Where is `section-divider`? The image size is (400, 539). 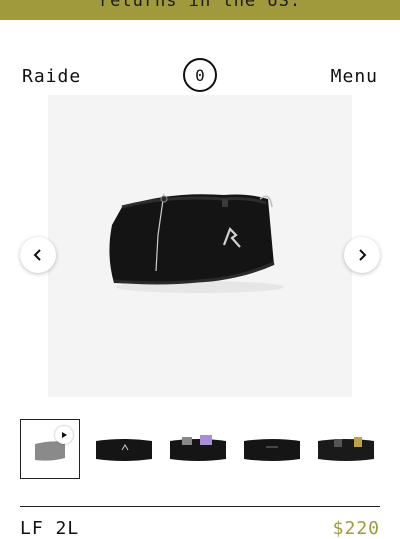 section-divider is located at coordinates (200, 506).